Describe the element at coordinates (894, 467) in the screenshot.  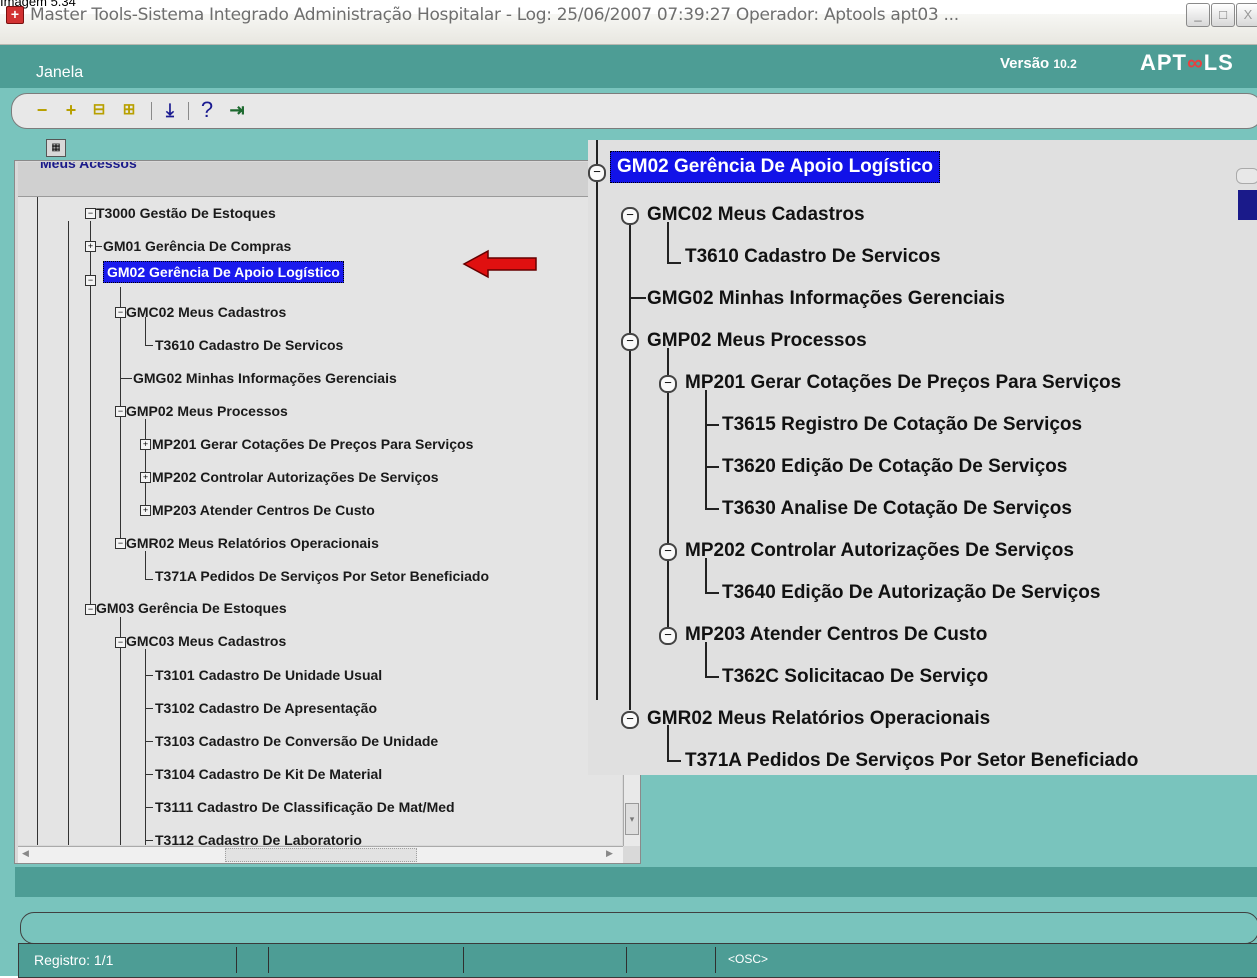
I see `tree-node: T3620 Edição De Cotação De Serviços` at that location.